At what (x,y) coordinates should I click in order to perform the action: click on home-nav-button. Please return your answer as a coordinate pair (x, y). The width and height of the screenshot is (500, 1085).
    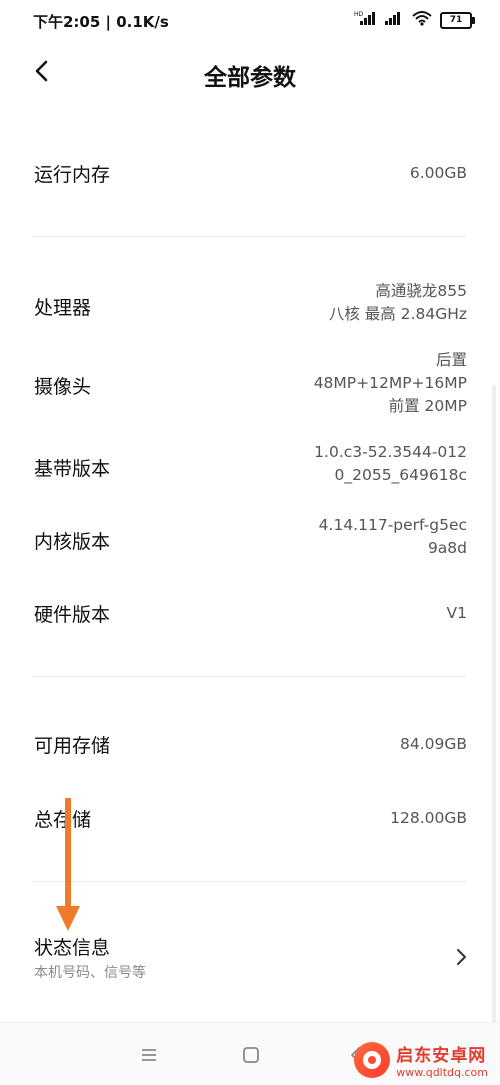
    Looking at the image, I should click on (251, 1055).